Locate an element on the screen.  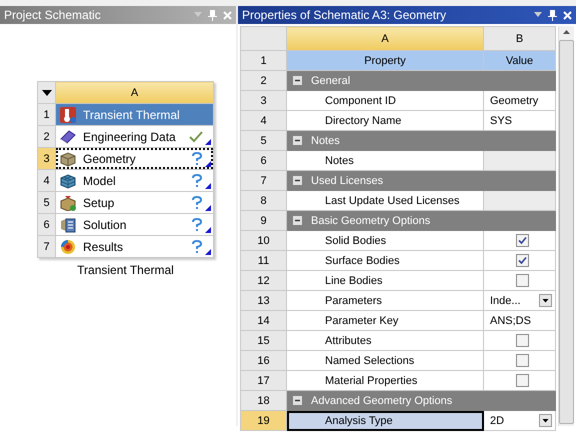
thermometer-icon is located at coordinates (68, 115).